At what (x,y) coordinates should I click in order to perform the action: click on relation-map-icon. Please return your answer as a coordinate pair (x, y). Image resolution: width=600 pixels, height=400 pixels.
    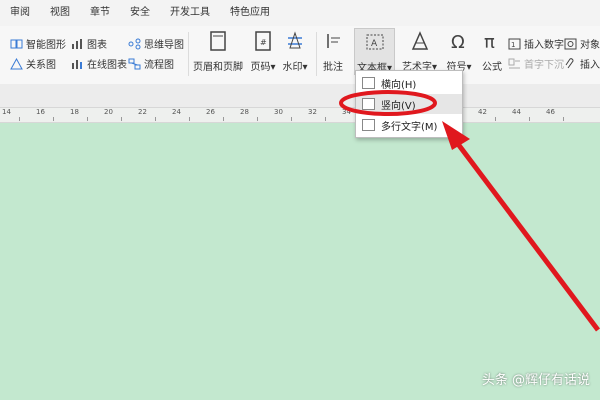
    Looking at the image, I should click on (16, 63).